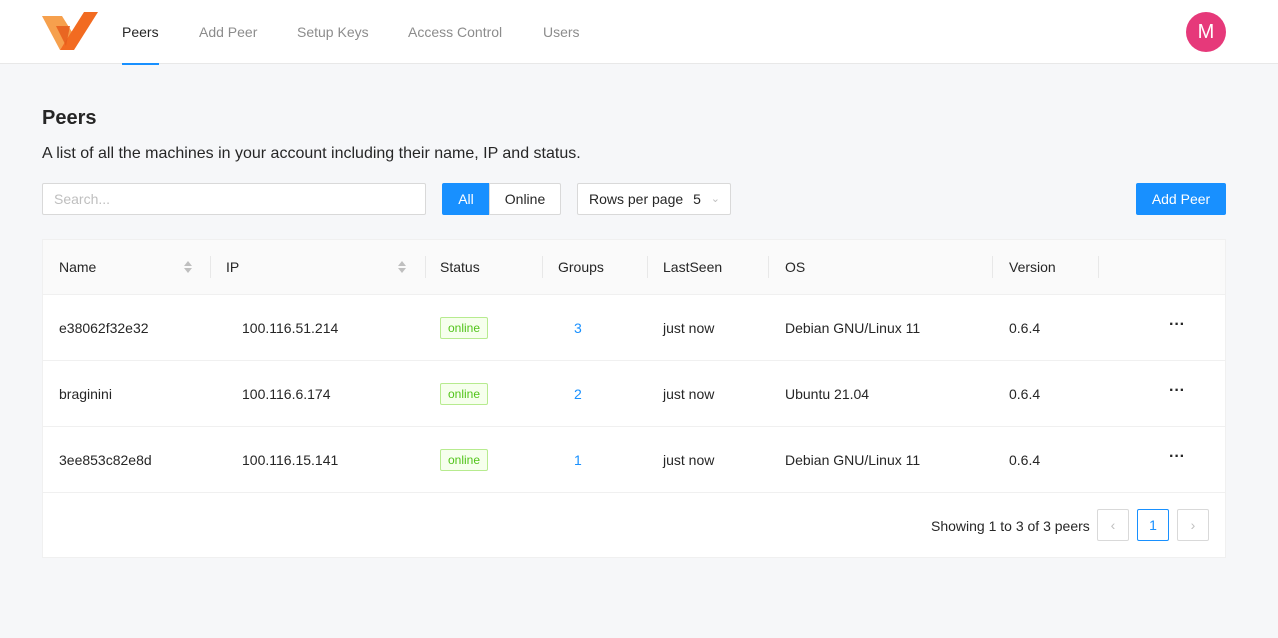 This screenshot has width=1278, height=638. I want to click on search-input, so click(234, 199).